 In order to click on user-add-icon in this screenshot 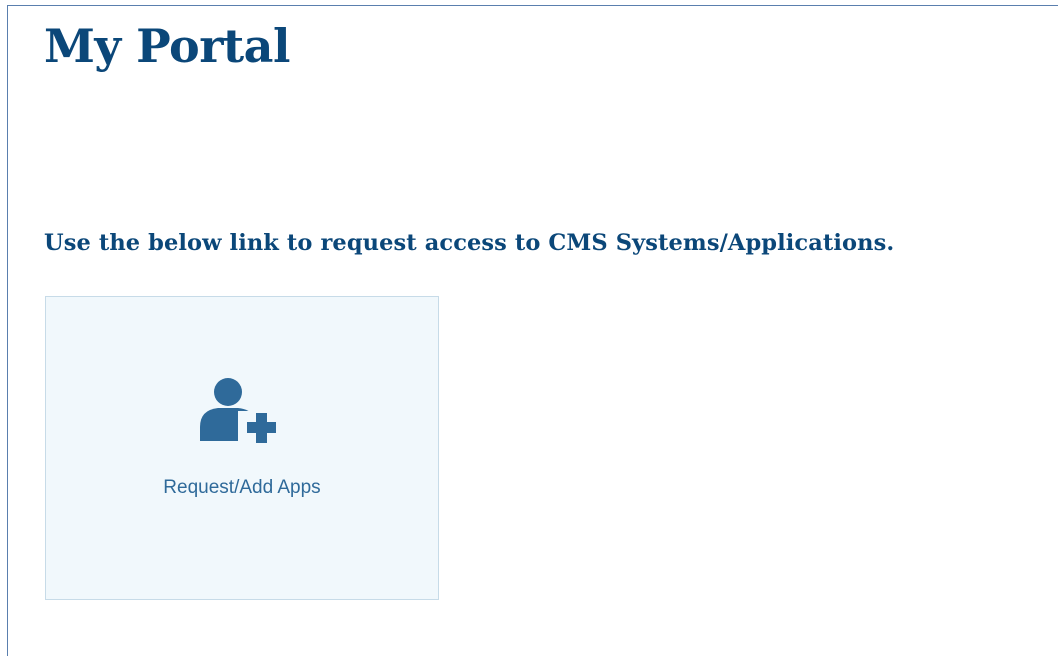, I will do `click(244, 412)`.